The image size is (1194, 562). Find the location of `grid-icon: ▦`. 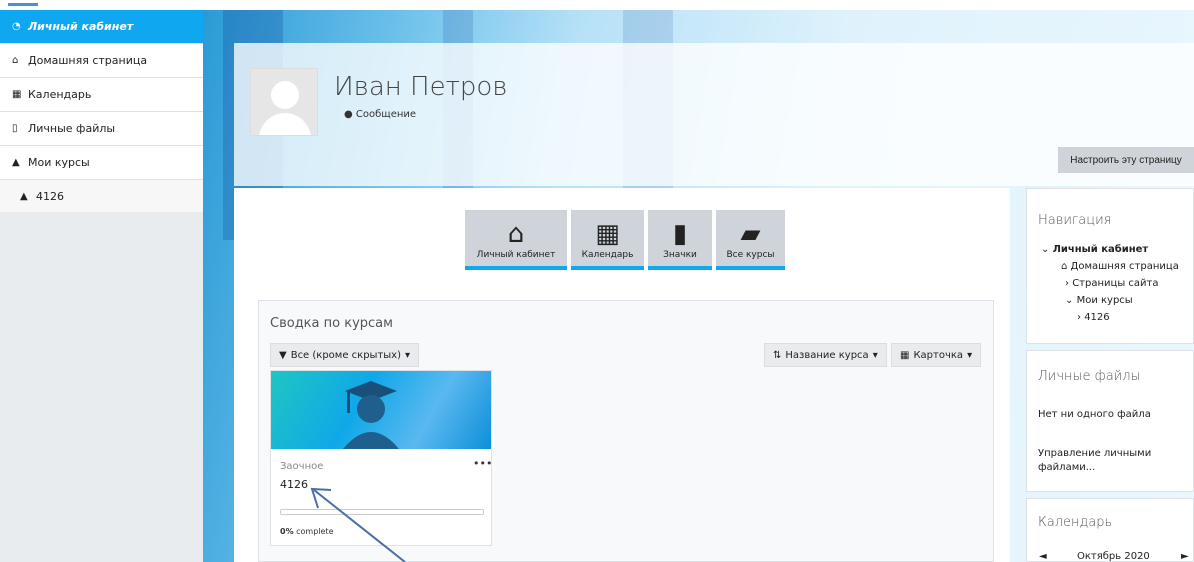

grid-icon: ▦ is located at coordinates (905, 355).